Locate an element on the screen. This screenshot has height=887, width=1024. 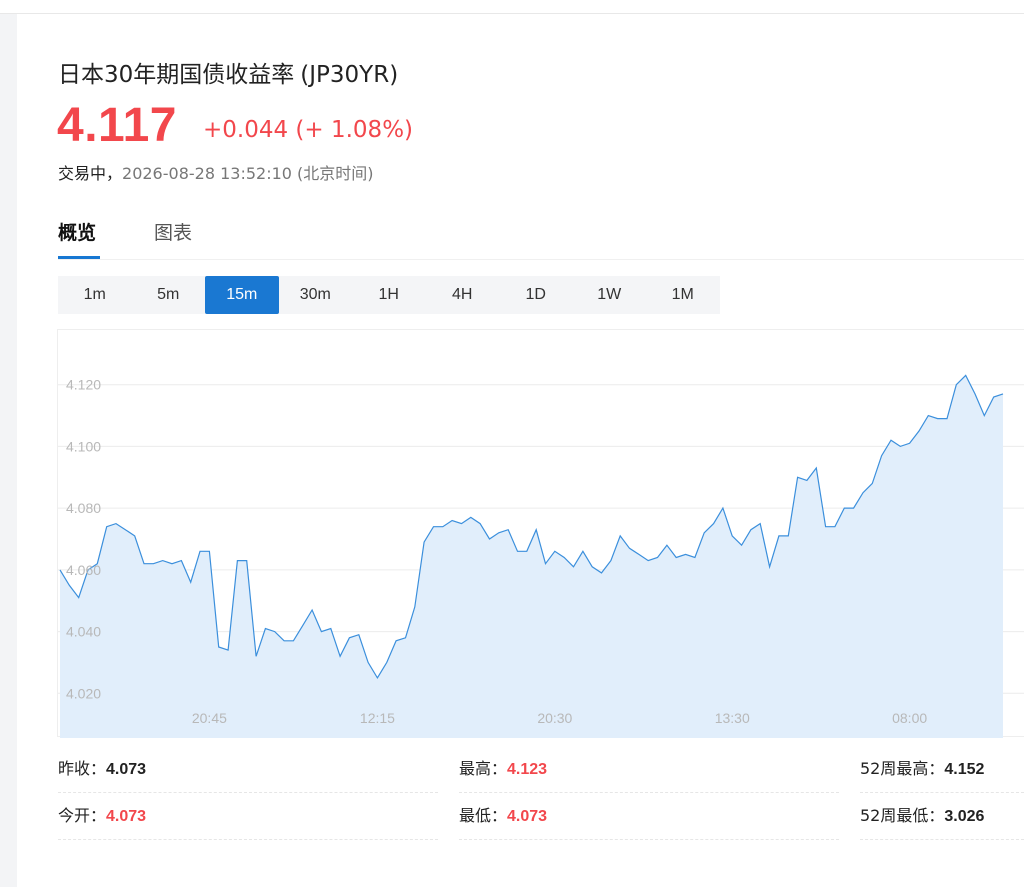
timestamp: 2026-08-28 13:52:10 (北京时间) is located at coordinates (248, 173).